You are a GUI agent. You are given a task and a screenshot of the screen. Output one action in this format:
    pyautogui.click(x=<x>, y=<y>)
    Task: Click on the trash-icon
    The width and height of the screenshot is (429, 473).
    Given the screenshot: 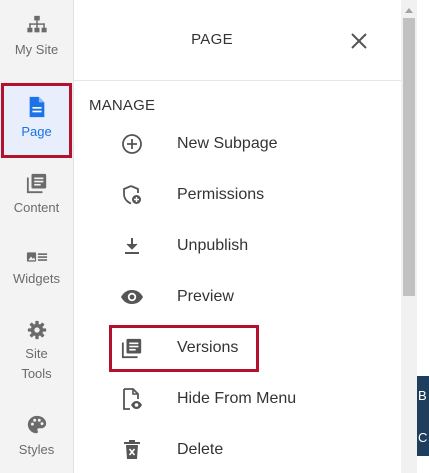 What is the action you would take?
    pyautogui.click(x=132, y=450)
    